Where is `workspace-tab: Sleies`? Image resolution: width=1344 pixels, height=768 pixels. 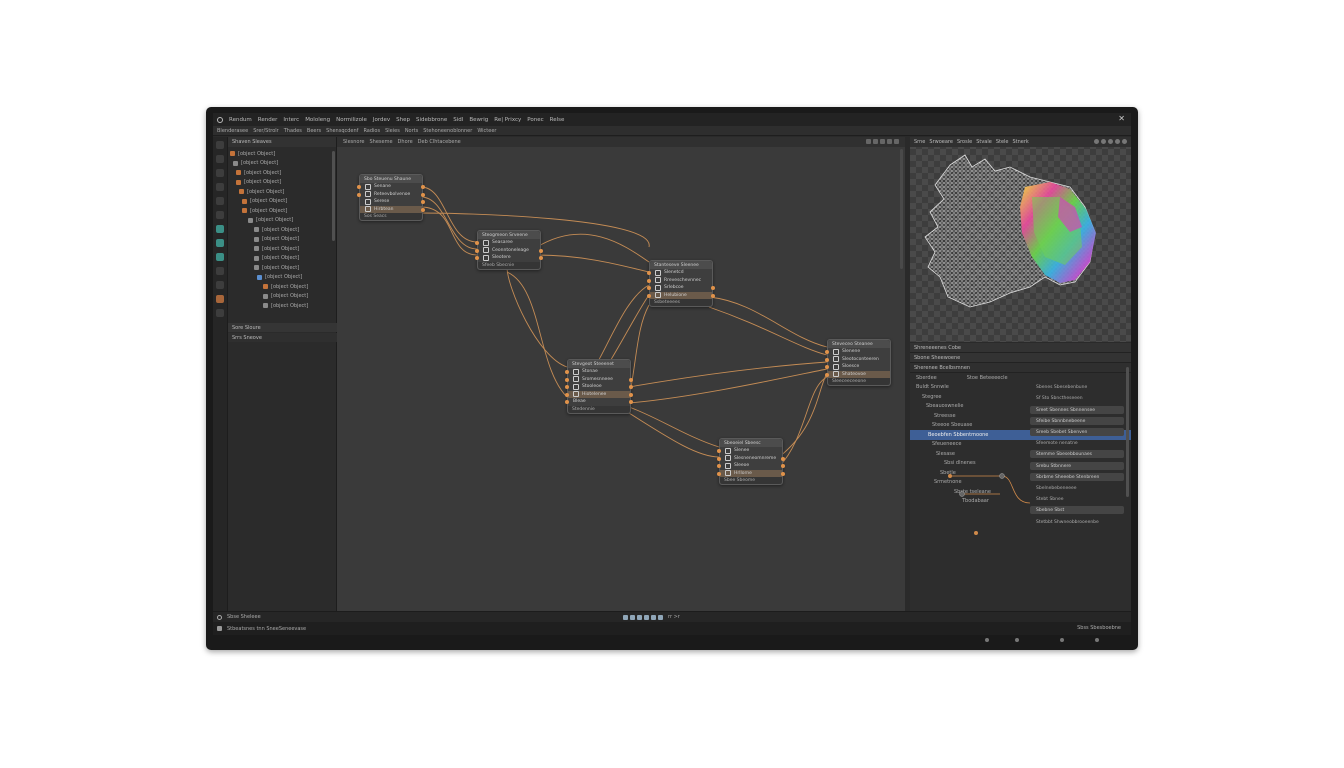 workspace-tab: Sleies is located at coordinates (392, 131).